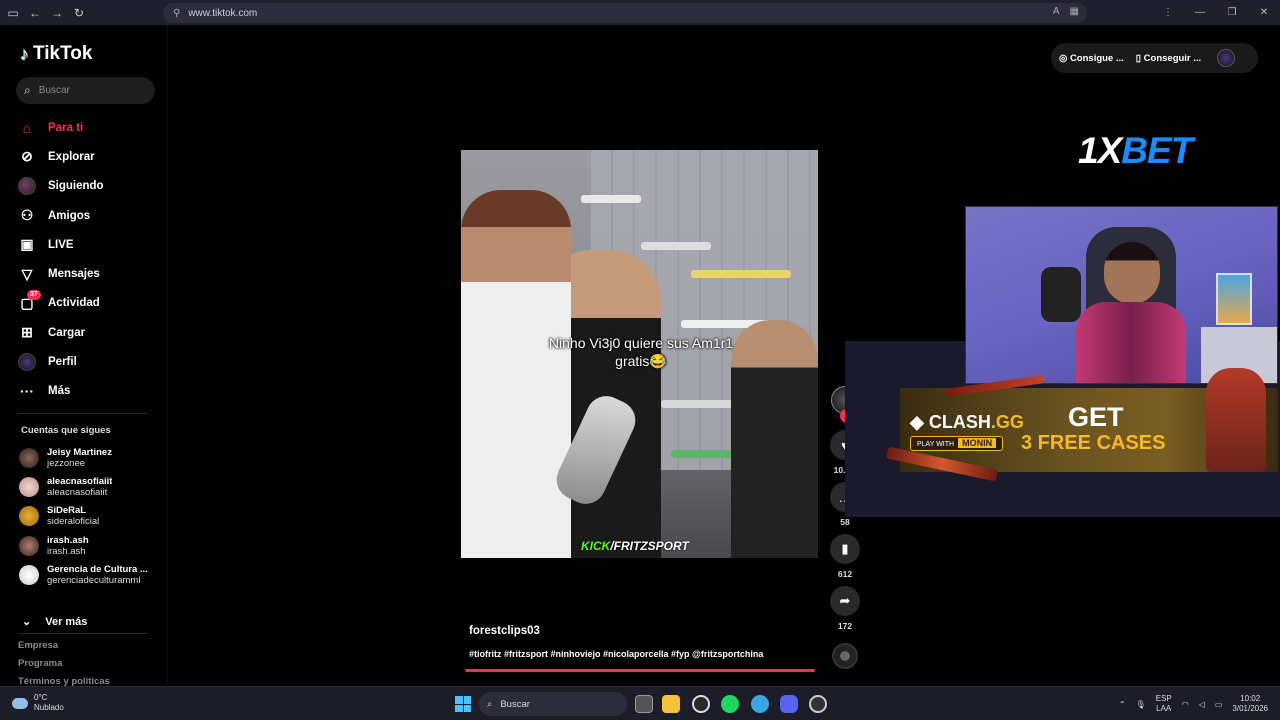 The height and width of the screenshot is (720, 1280). What do you see at coordinates (625, 13) in the screenshot?
I see `address-bar: ⚲ www.tiktok.com A ▦` at bounding box center [625, 13].